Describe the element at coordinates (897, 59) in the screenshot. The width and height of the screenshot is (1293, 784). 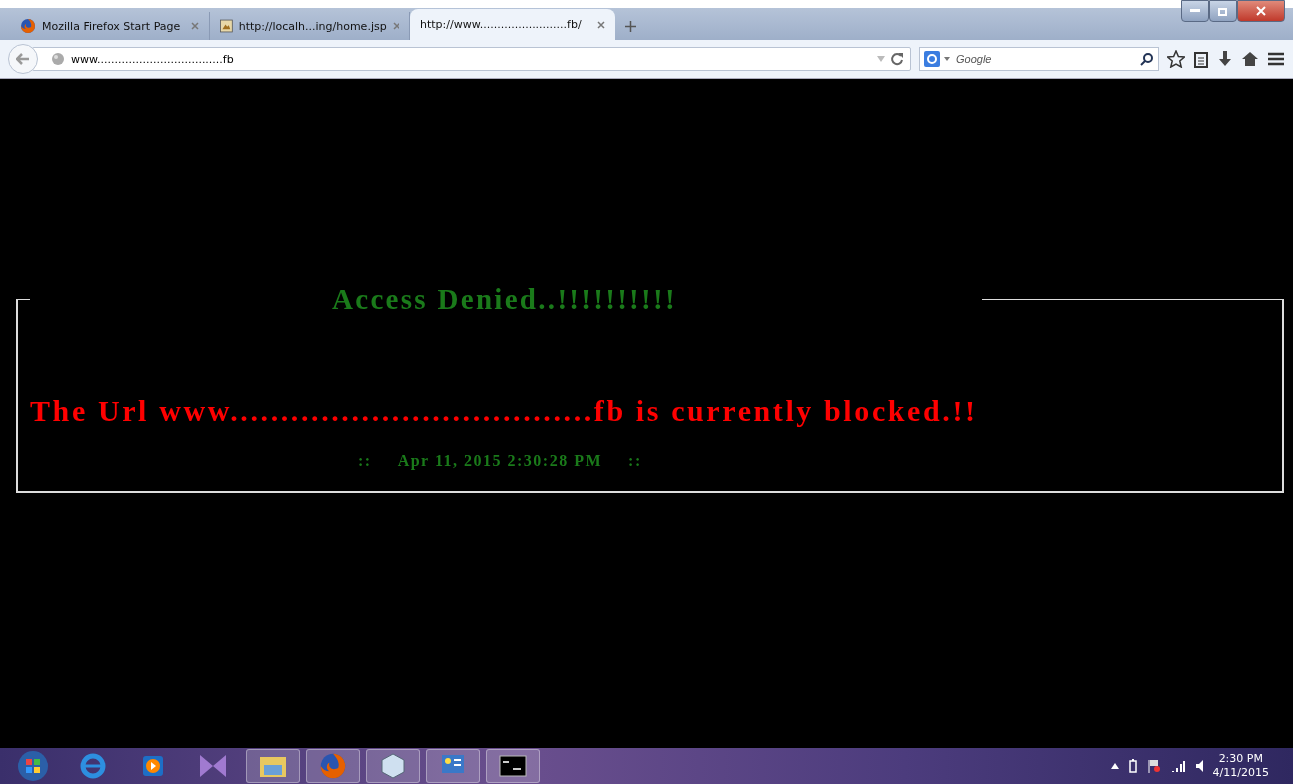
I see `reload-icon` at that location.